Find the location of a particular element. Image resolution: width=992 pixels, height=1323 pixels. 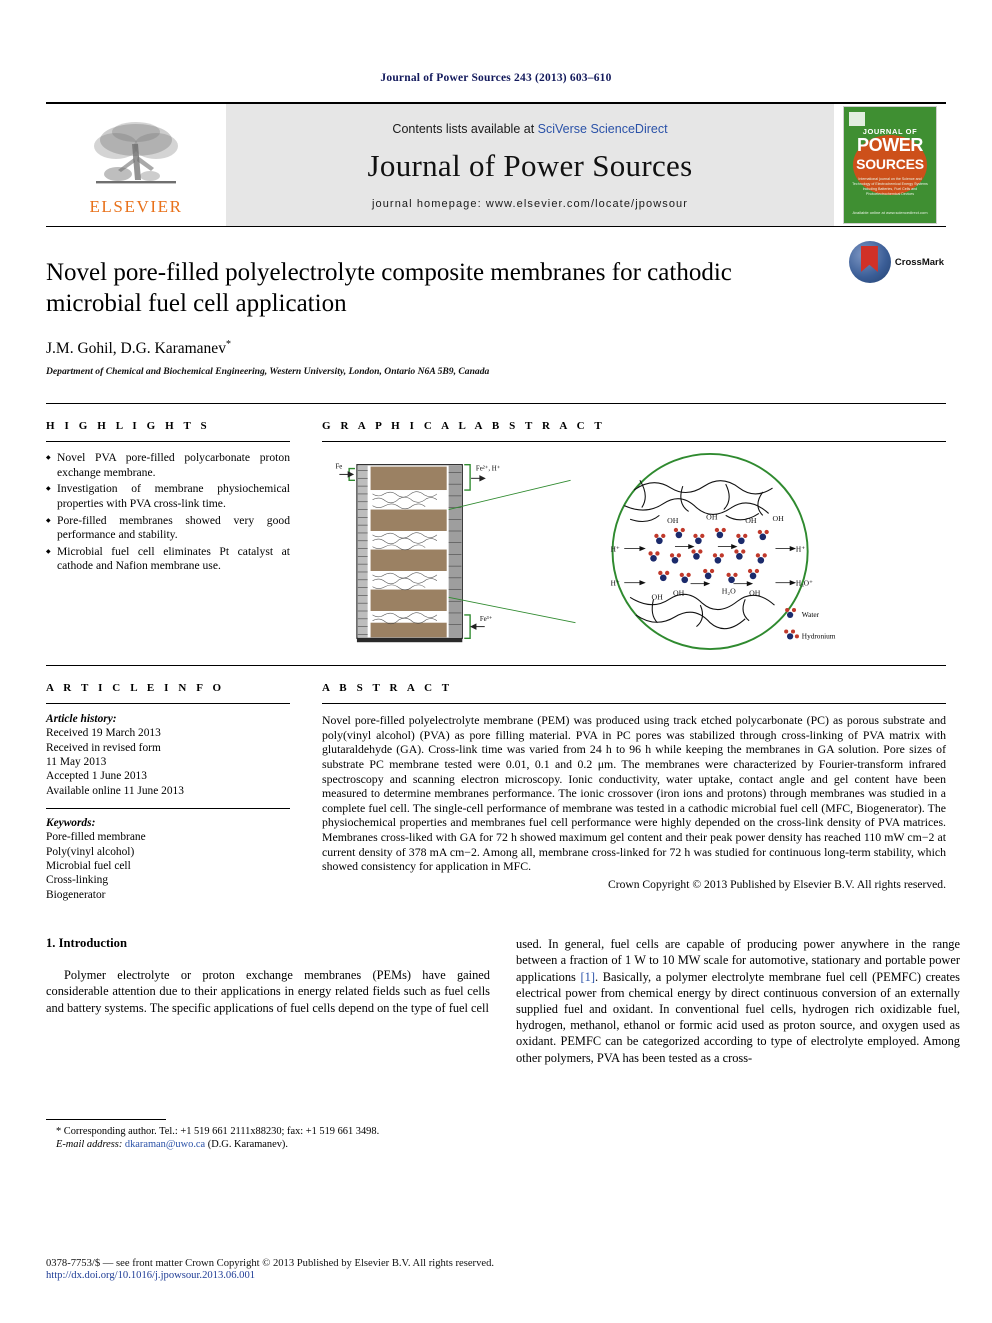

keywords-label: Keywords: is located at coordinates (71, 823).